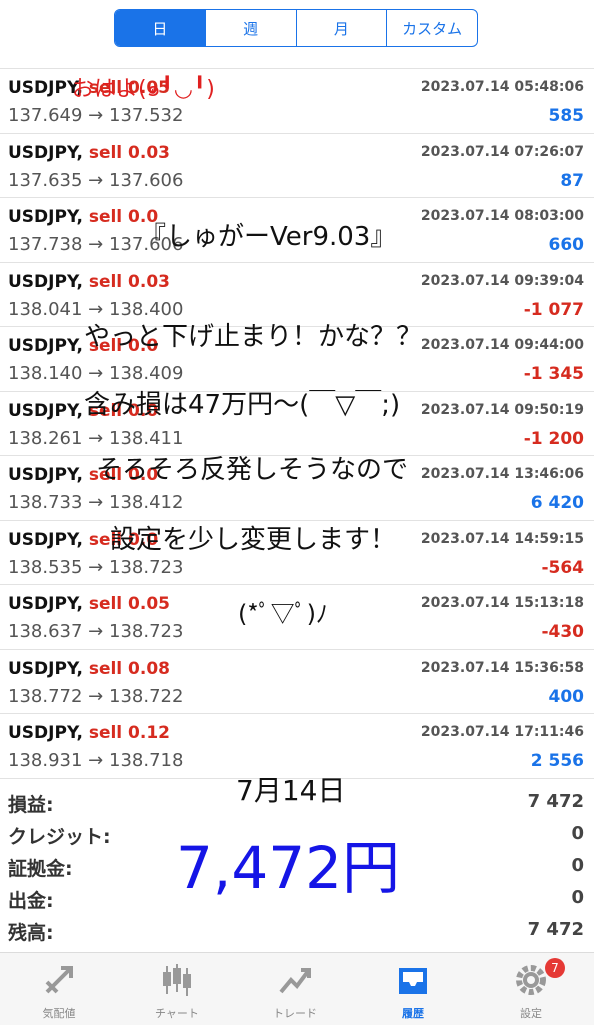 This screenshot has width=594, height=1025. What do you see at coordinates (413, 989) in the screenshot?
I see `tab-history: 履歴` at bounding box center [413, 989].